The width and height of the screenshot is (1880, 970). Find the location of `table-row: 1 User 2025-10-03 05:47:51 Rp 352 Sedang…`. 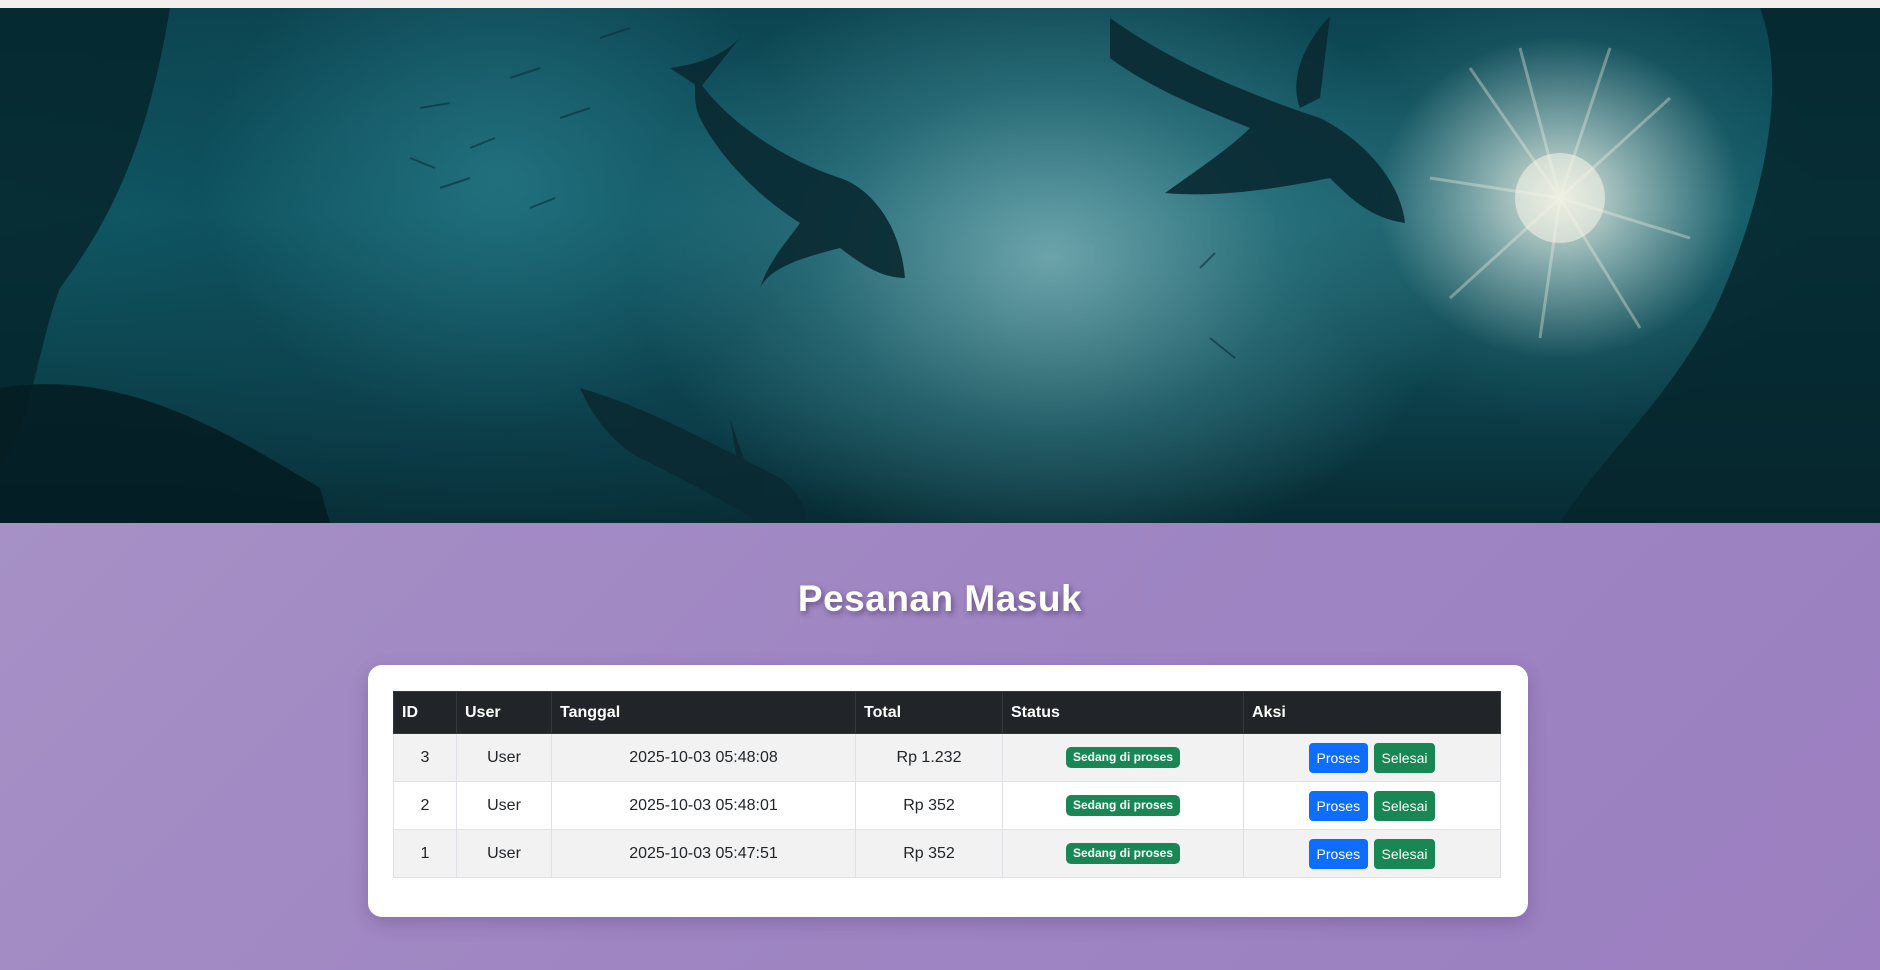

table-row: 1 User 2025-10-03 05:47:51 Rp 352 Sedang… is located at coordinates (947, 853).